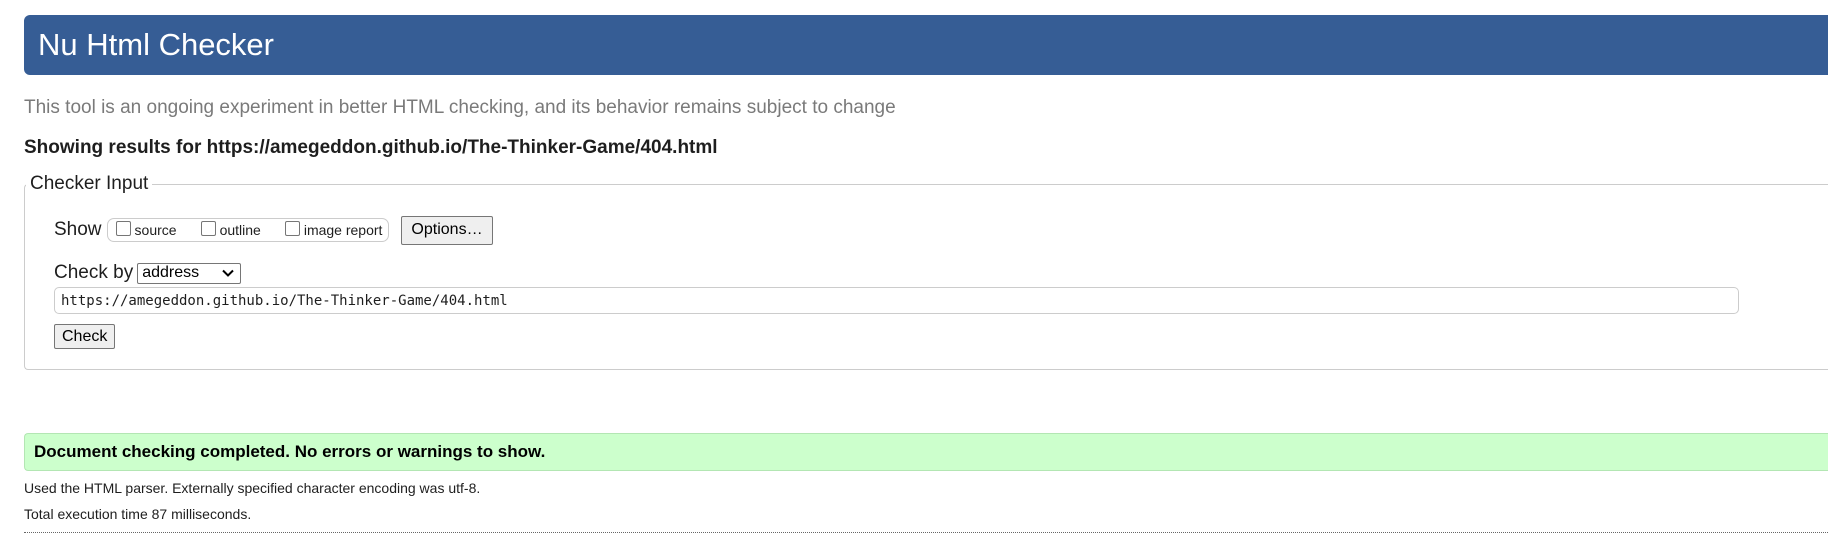 This screenshot has width=1828, height=558. I want to click on image-report-checkbox-label: image report, so click(343, 230).